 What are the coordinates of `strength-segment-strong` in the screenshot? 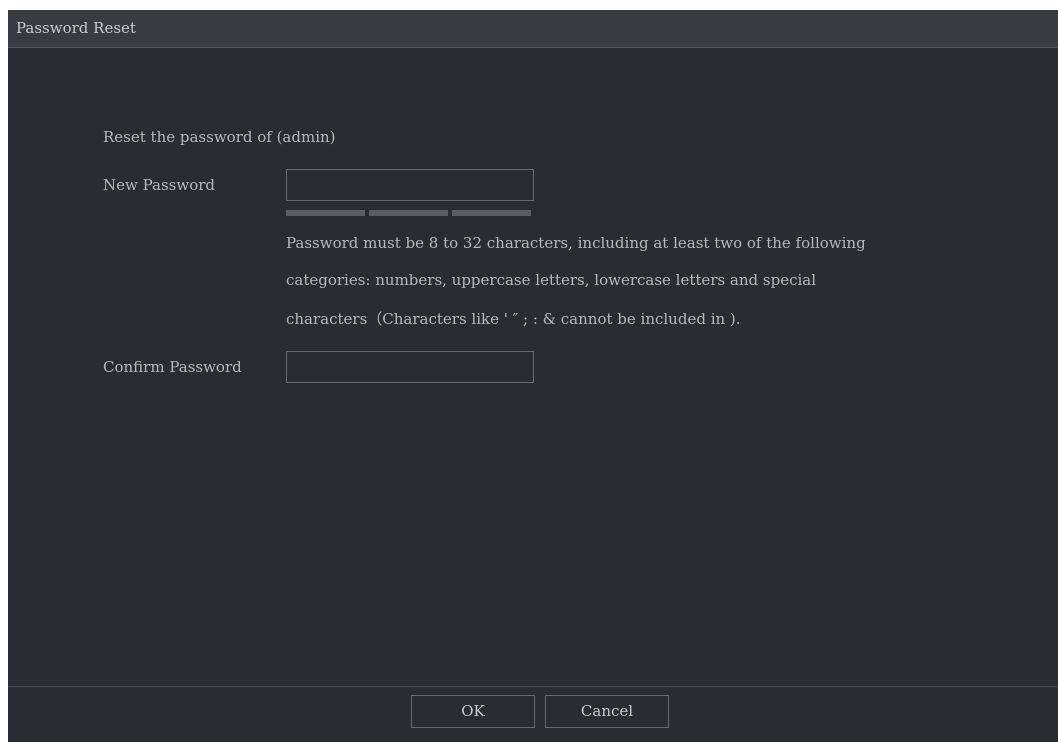 It's located at (491, 213).